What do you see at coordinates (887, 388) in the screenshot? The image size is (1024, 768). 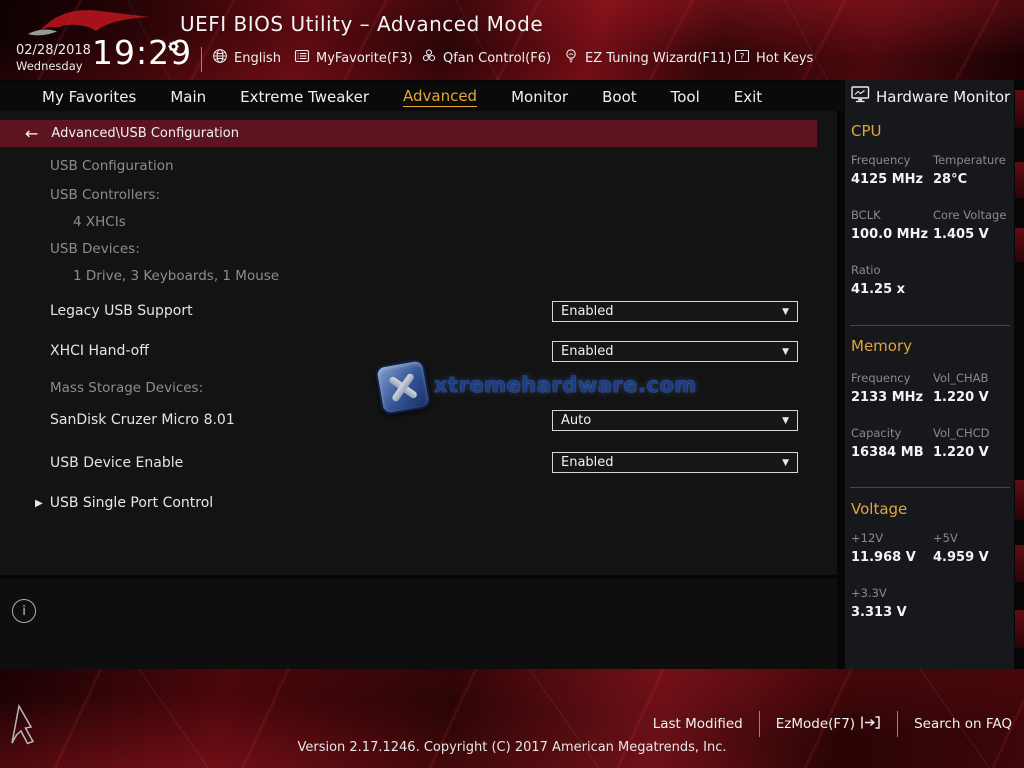 I see `memory-frequency-stat: Frequency 2133 MHz` at bounding box center [887, 388].